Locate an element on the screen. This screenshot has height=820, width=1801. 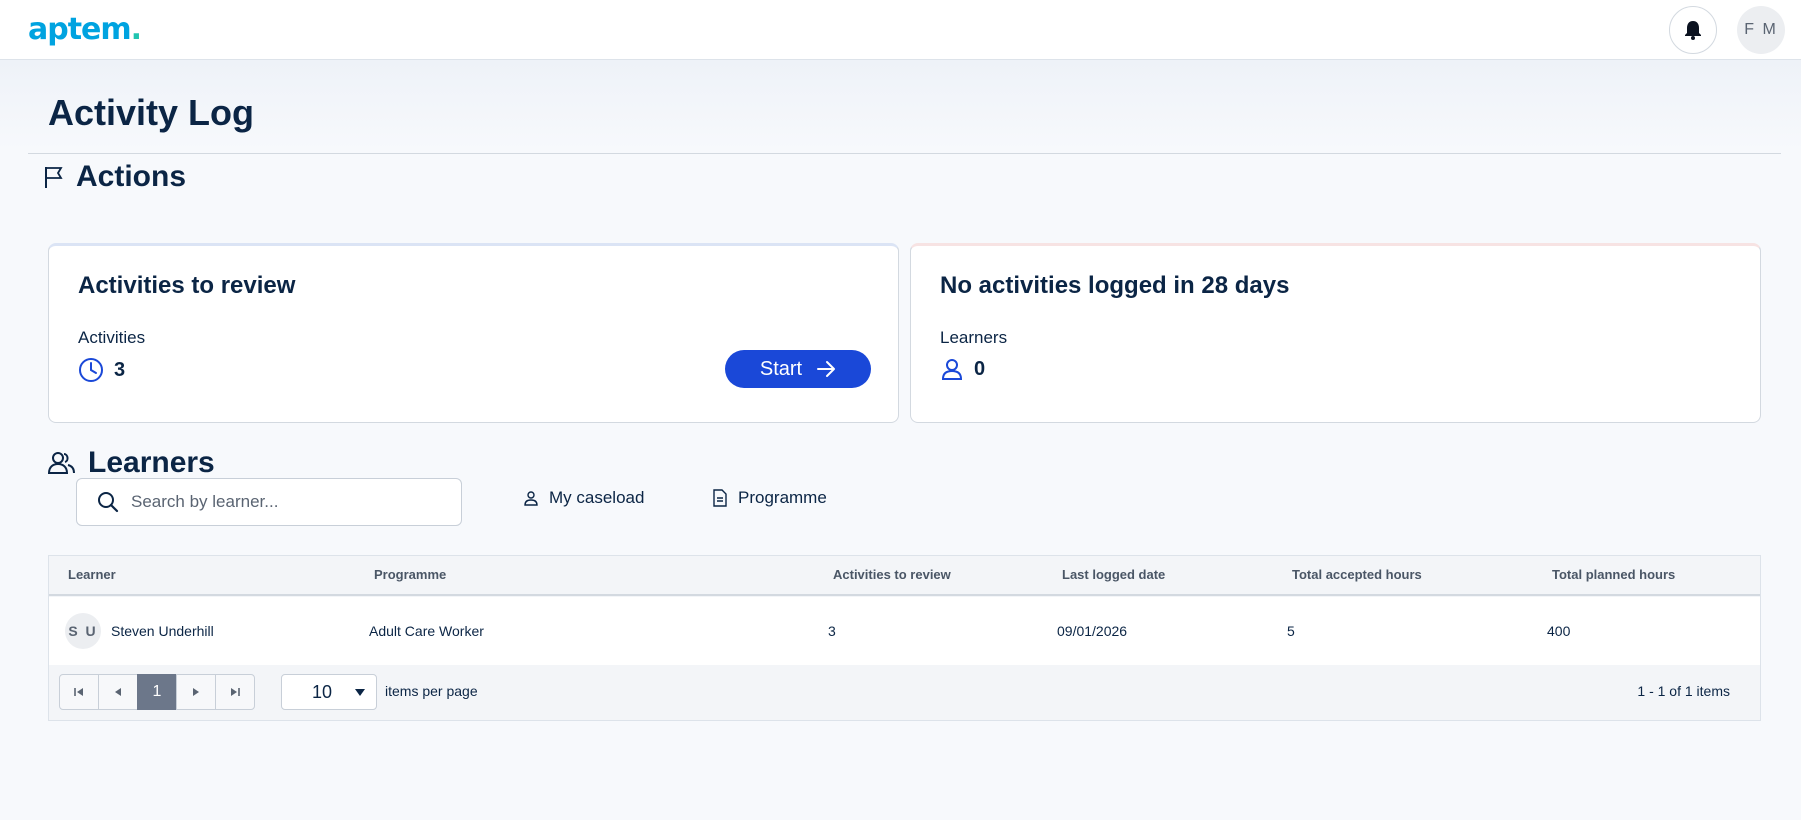
last-logged-cell: 09/01/2026 is located at coordinates (1092, 631).